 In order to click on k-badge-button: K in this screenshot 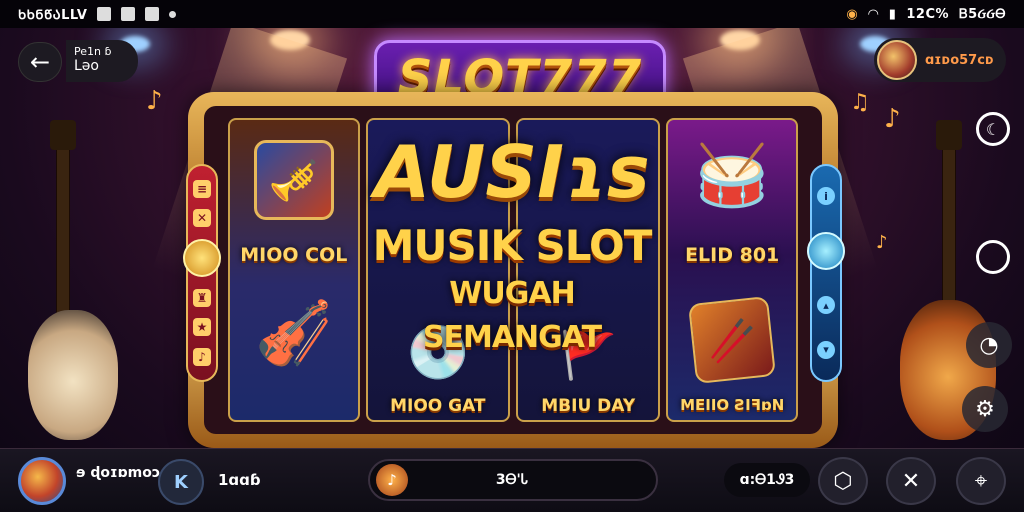, I will do `click(181, 482)`.